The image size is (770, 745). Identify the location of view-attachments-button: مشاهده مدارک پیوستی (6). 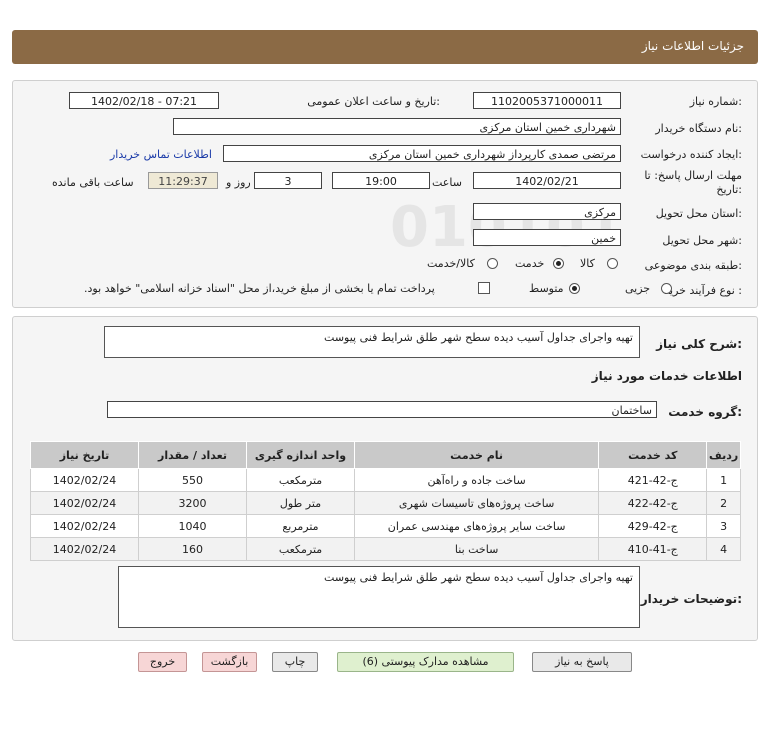
(425, 662).